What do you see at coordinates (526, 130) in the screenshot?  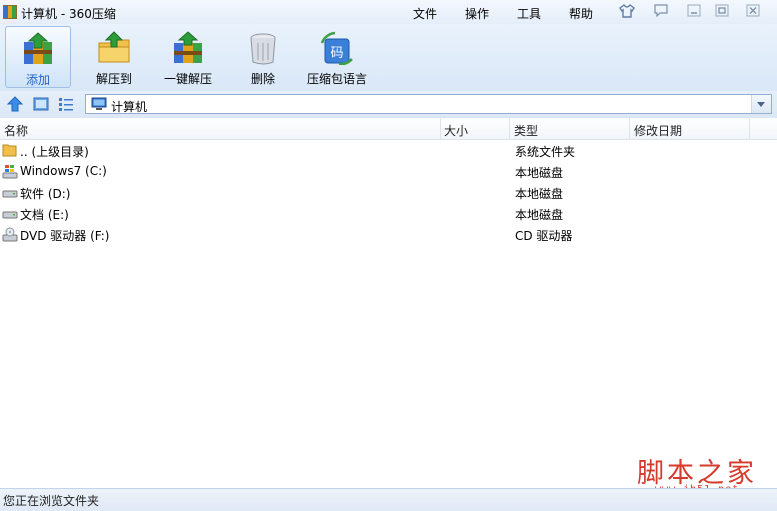 I see `column-type: 类型` at bounding box center [526, 130].